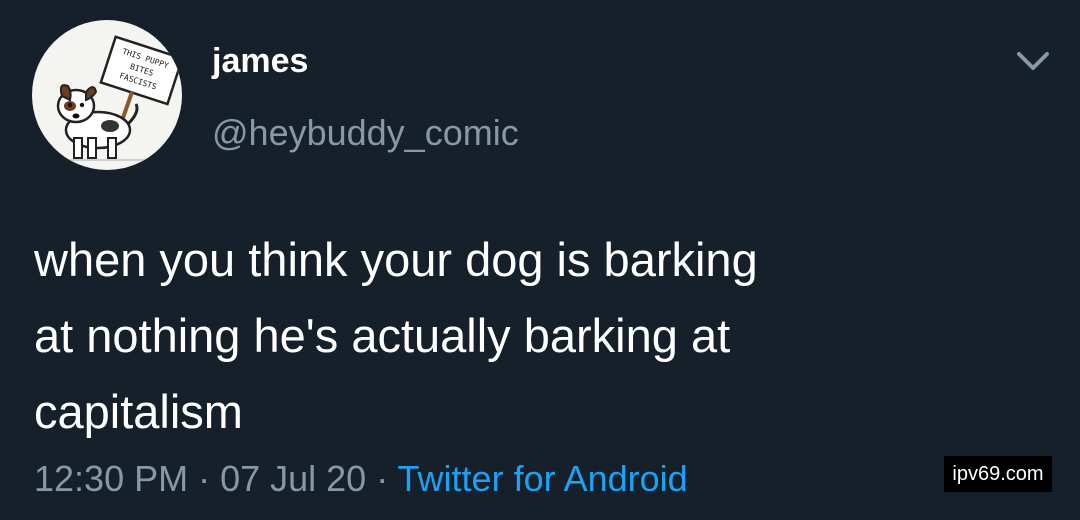 This screenshot has height=520, width=1080. Describe the element at coordinates (138, 411) in the screenshot. I see `tweet-text-line: capitalism` at that location.